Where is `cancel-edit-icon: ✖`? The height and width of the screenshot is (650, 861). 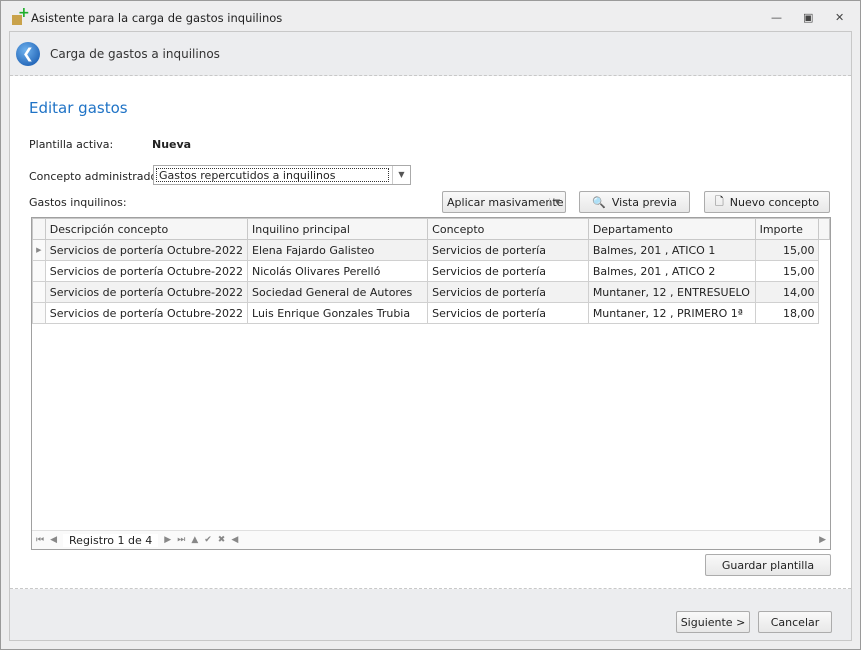
cancel-edit-icon: ✖ is located at coordinates (222, 540).